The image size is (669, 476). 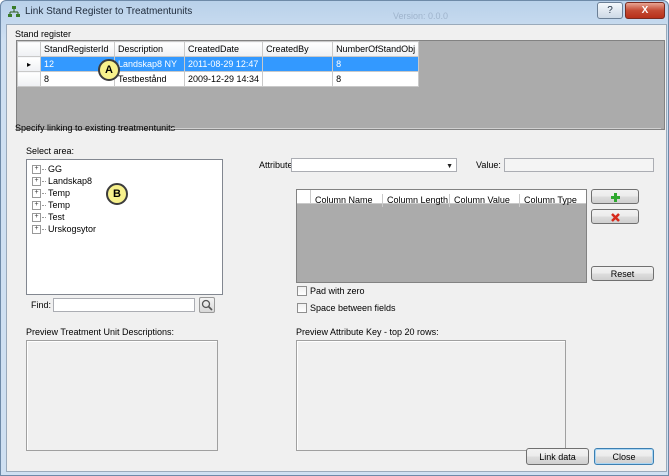 What do you see at coordinates (304, 196) in the screenshot?
I see `columns-grid-corner` at bounding box center [304, 196].